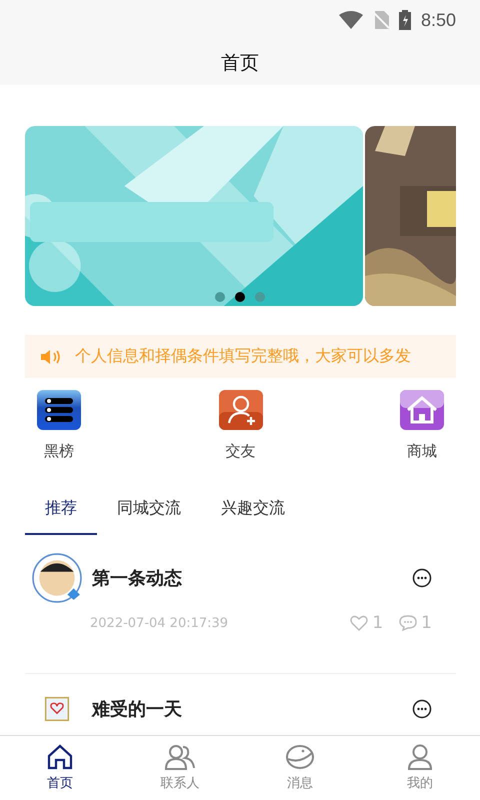 The width and height of the screenshot is (480, 800). I want to click on shortcut-label: 黑榜, so click(59, 451).